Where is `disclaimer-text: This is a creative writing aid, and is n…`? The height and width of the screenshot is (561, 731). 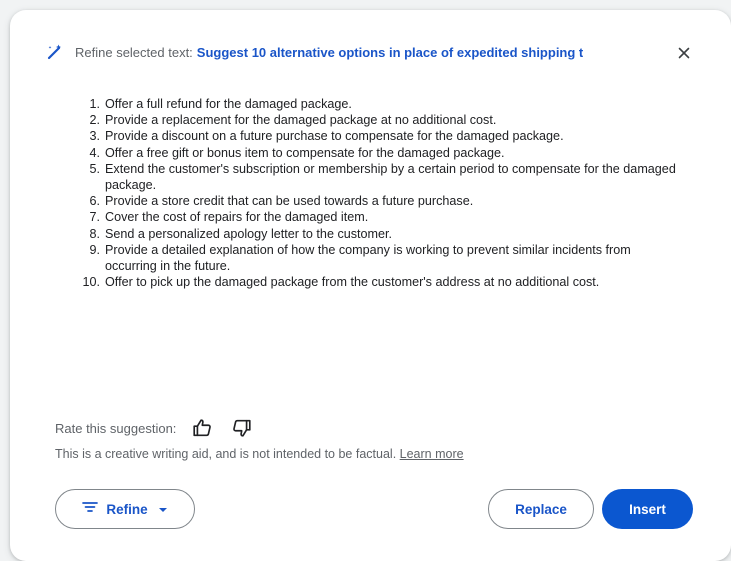
disclaimer-text: This is a creative writing aid, and is n… is located at coordinates (226, 454).